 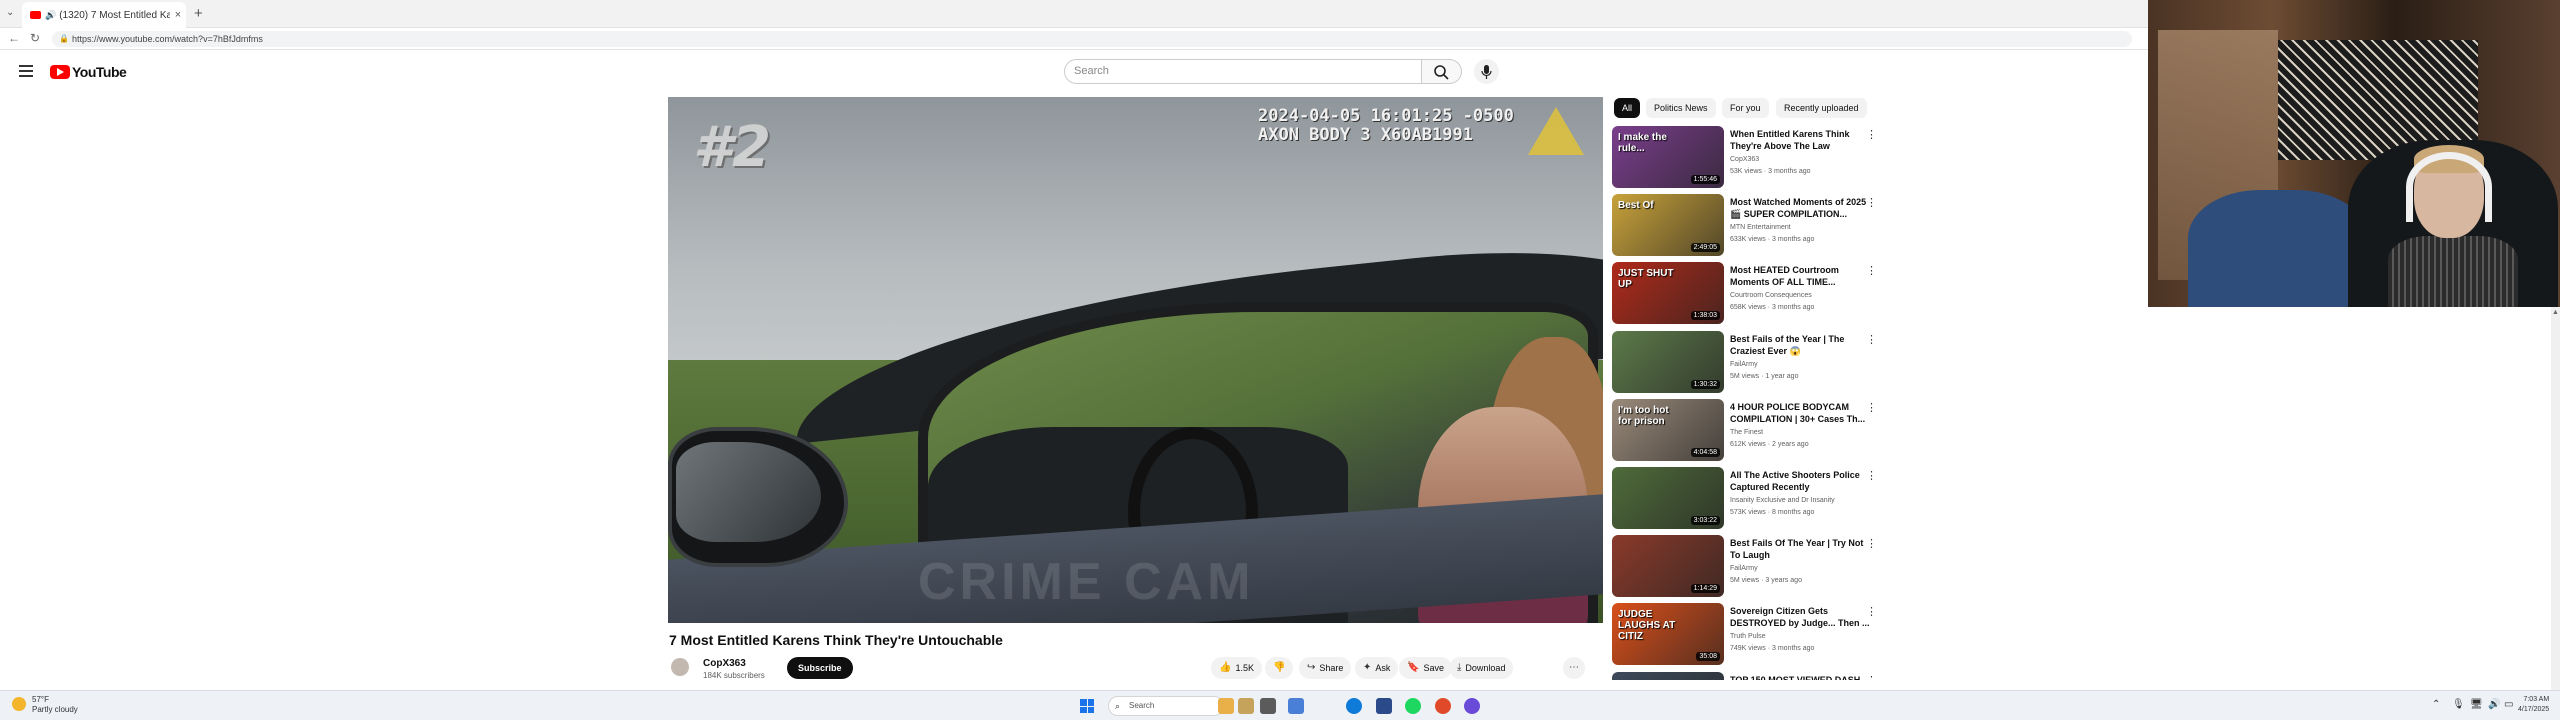 I want to click on file-explorer-app-icon, so click(x=1246, y=706).